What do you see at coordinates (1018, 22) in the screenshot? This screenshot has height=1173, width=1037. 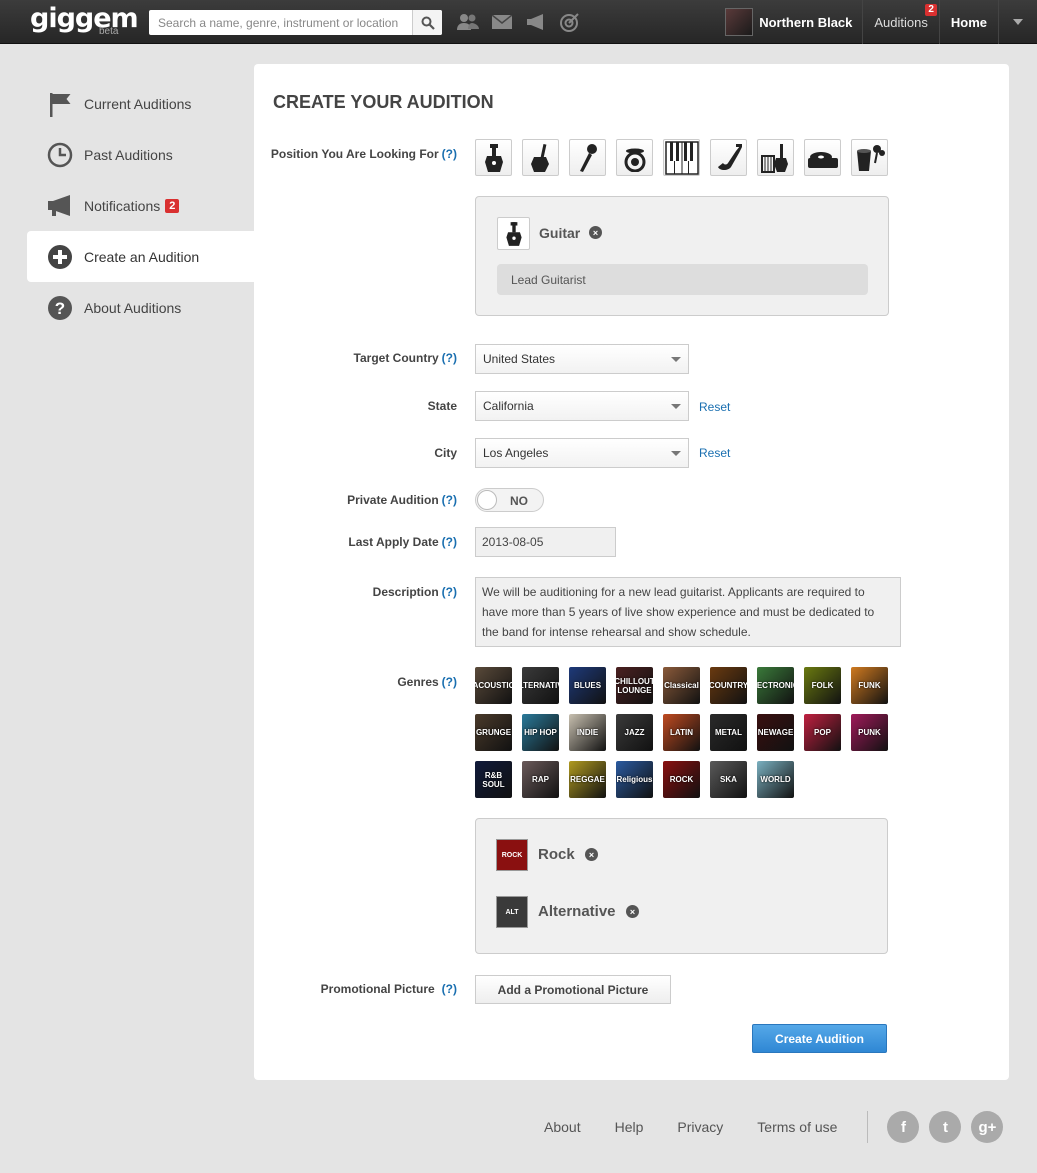 I see `account-dropdown-button` at bounding box center [1018, 22].